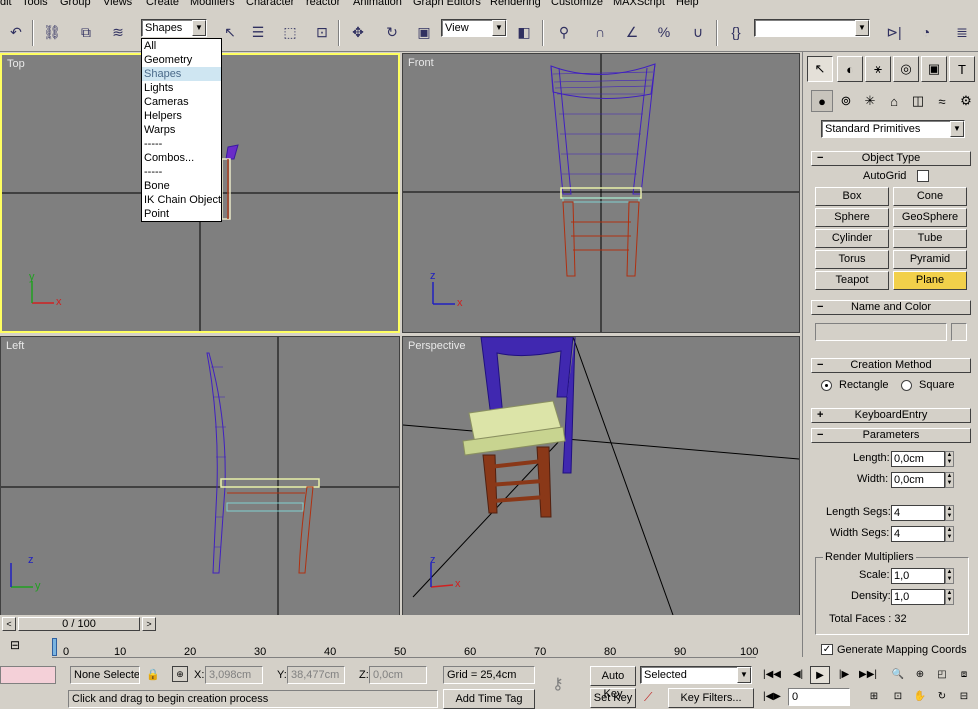 The width and height of the screenshot is (978, 709). What do you see at coordinates (401, 647) in the screenshot?
I see `track-bar: ⊟ 0 10 20 30 40 50 60 70 80 90 100` at bounding box center [401, 647].